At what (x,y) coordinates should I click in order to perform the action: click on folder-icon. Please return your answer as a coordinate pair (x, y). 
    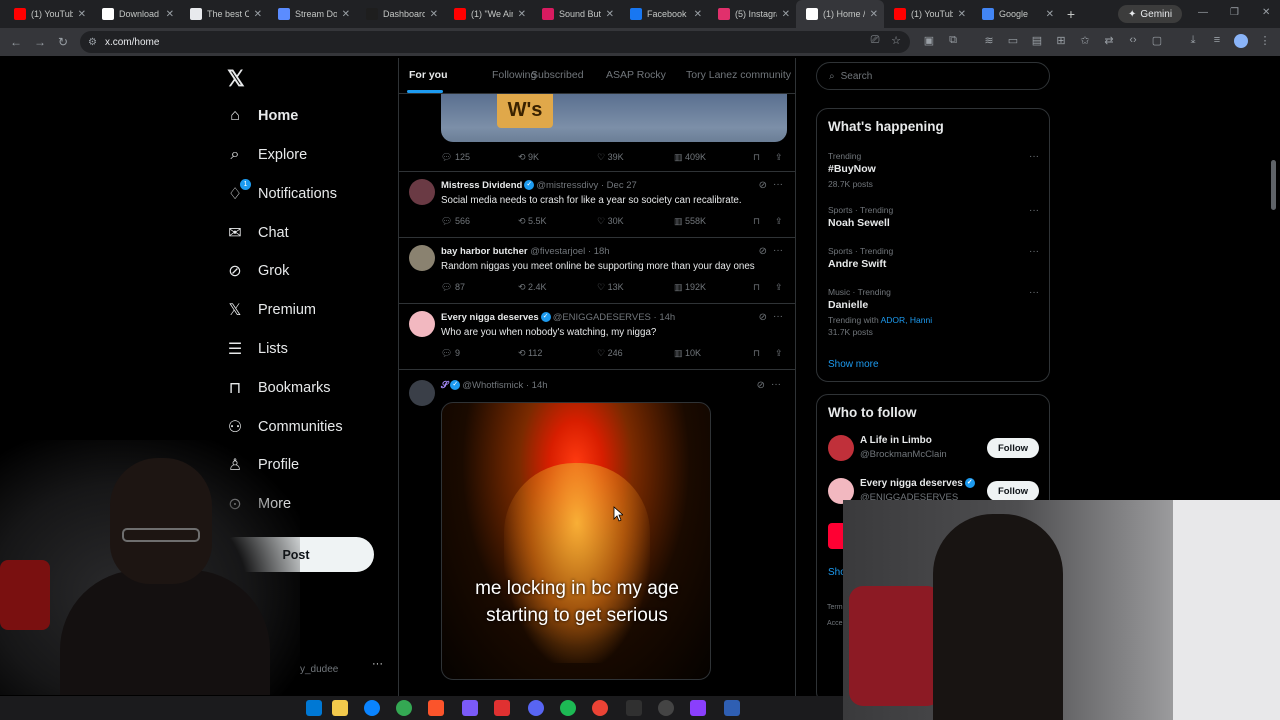
    Looking at the image, I should click on (340, 708).